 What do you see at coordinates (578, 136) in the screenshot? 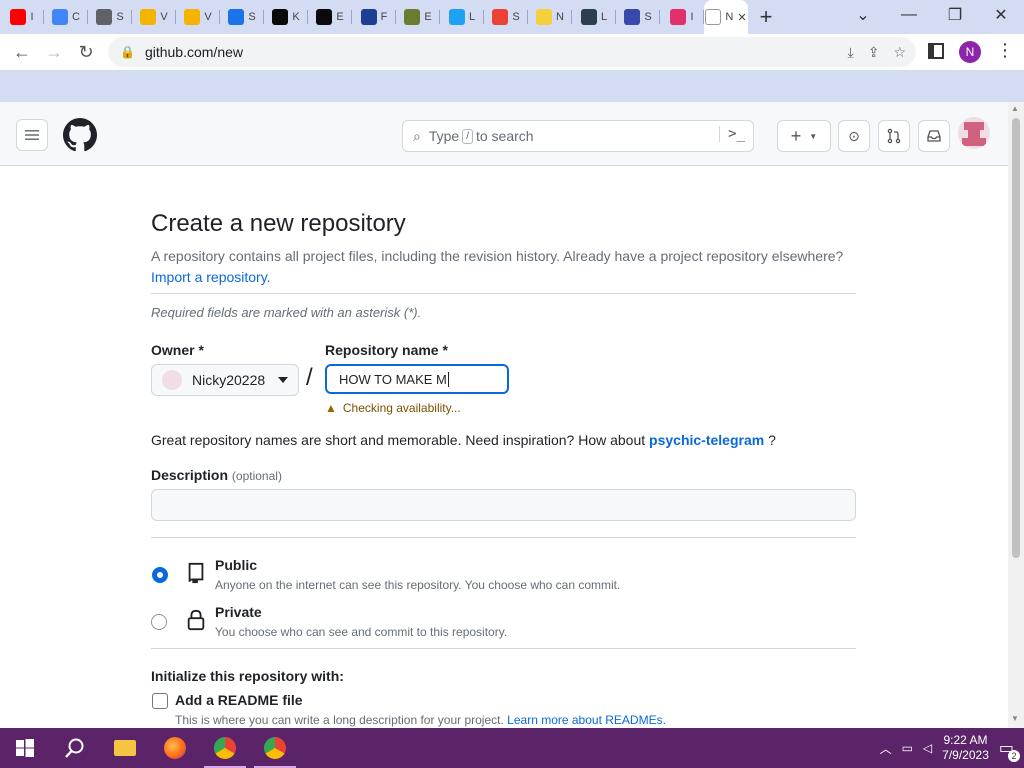
I see `search-input: ⌕ Type / to search >_` at bounding box center [578, 136].